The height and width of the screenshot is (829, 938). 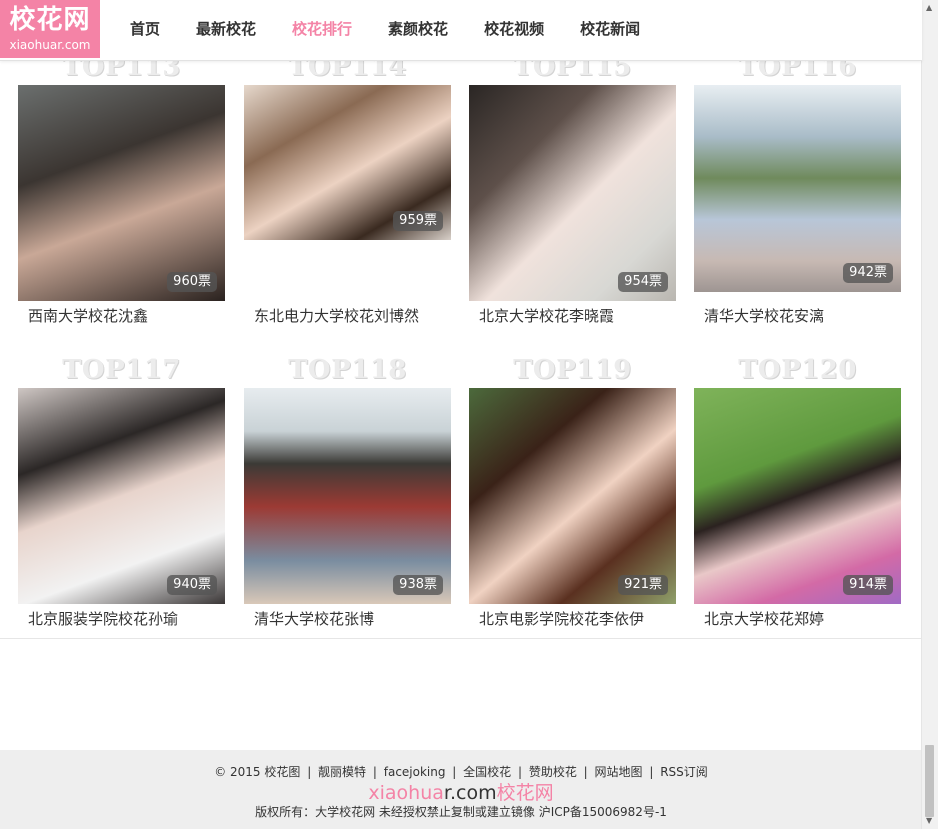 I want to click on scroll-down-icon: ▼, so click(x=929, y=820).